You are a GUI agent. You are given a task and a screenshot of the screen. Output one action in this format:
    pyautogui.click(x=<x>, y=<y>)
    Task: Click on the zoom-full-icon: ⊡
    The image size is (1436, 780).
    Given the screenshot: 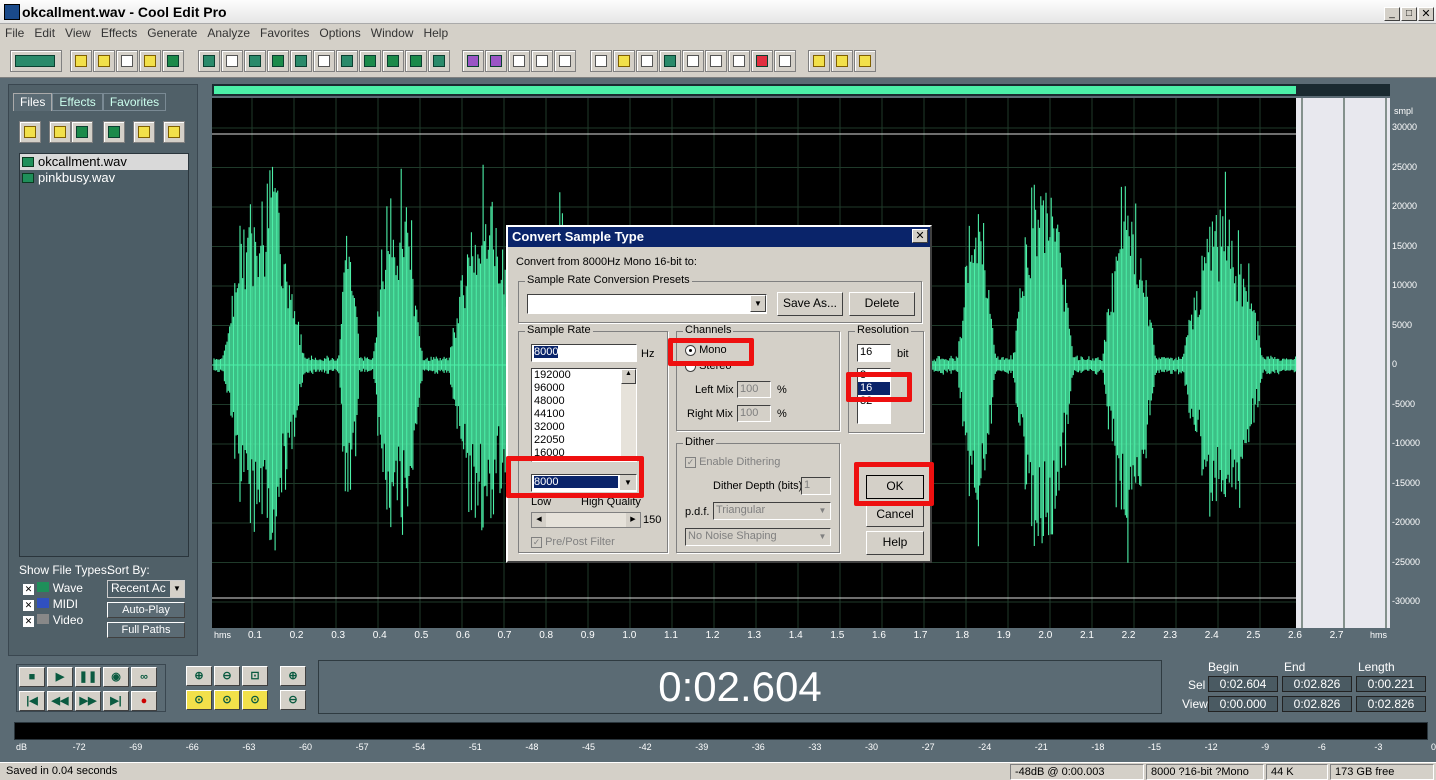 What is the action you would take?
    pyautogui.click(x=255, y=676)
    